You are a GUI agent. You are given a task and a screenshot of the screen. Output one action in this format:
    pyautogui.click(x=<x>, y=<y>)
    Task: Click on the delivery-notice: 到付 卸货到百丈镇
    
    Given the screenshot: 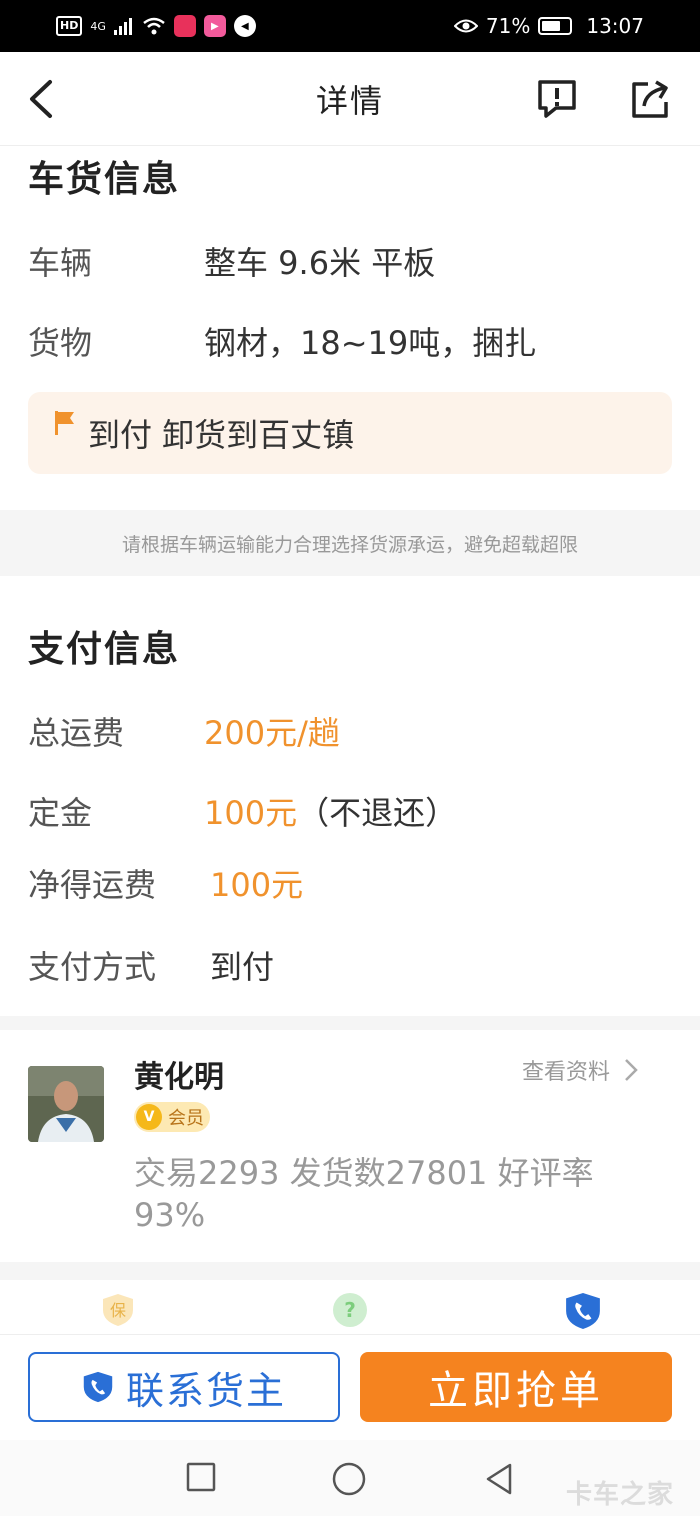 What is the action you would take?
    pyautogui.click(x=350, y=433)
    